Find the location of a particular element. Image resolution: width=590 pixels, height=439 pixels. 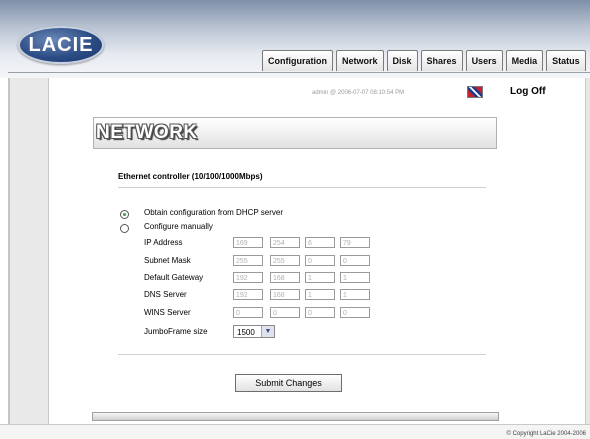

tab-shares: Shares is located at coordinates (441, 60).